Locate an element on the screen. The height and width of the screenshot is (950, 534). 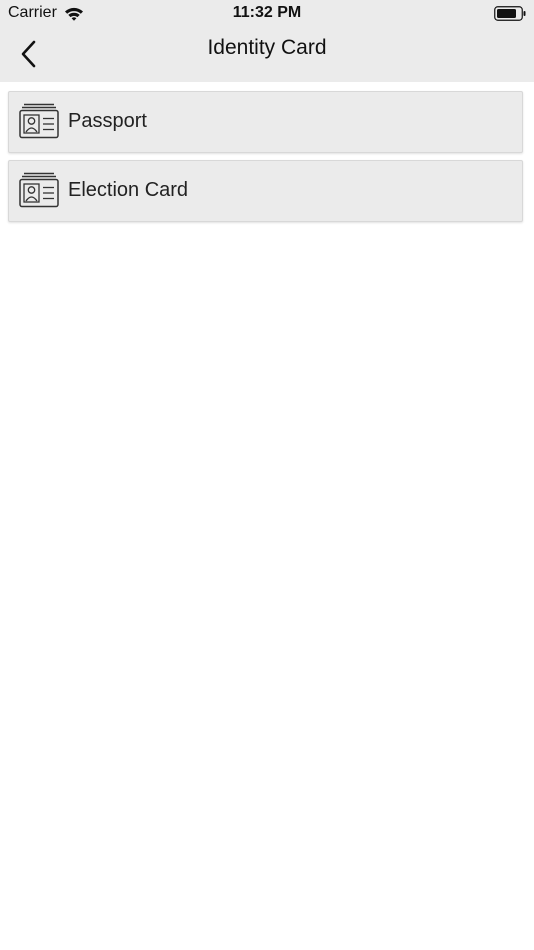
back-button is located at coordinates (30, 54).